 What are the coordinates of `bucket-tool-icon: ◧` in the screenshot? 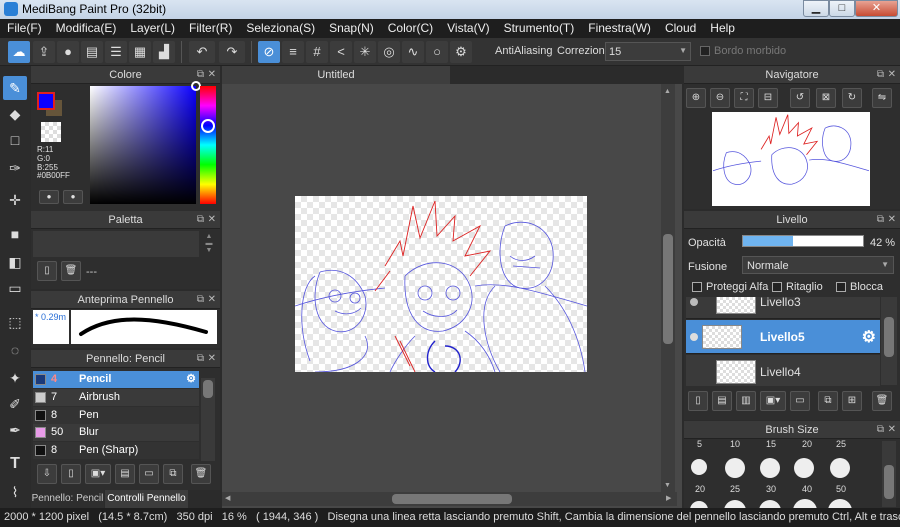 It's located at (15, 262).